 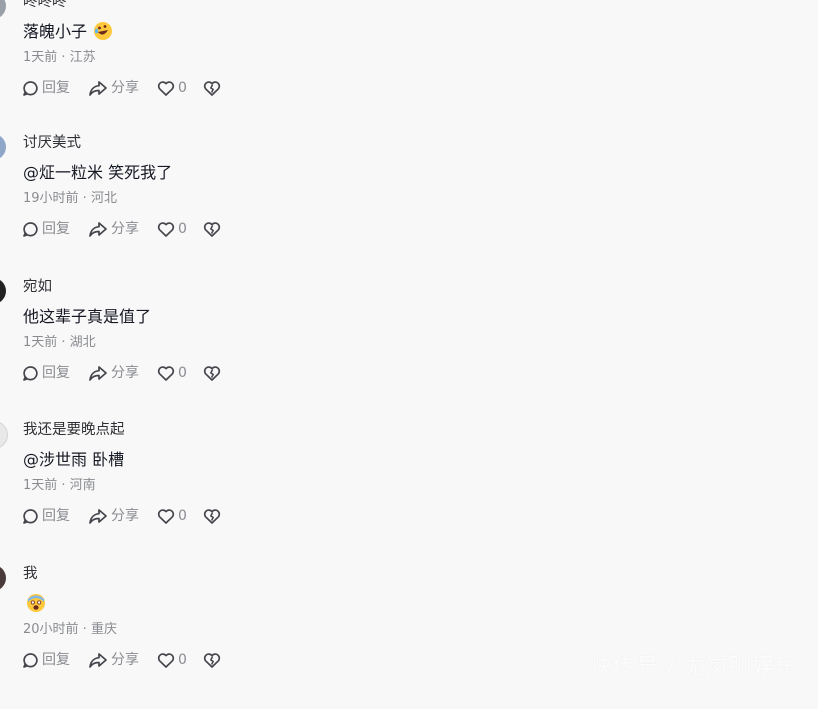 I want to click on comment-meta: 19小时前 · 河北, so click(x=70, y=198).